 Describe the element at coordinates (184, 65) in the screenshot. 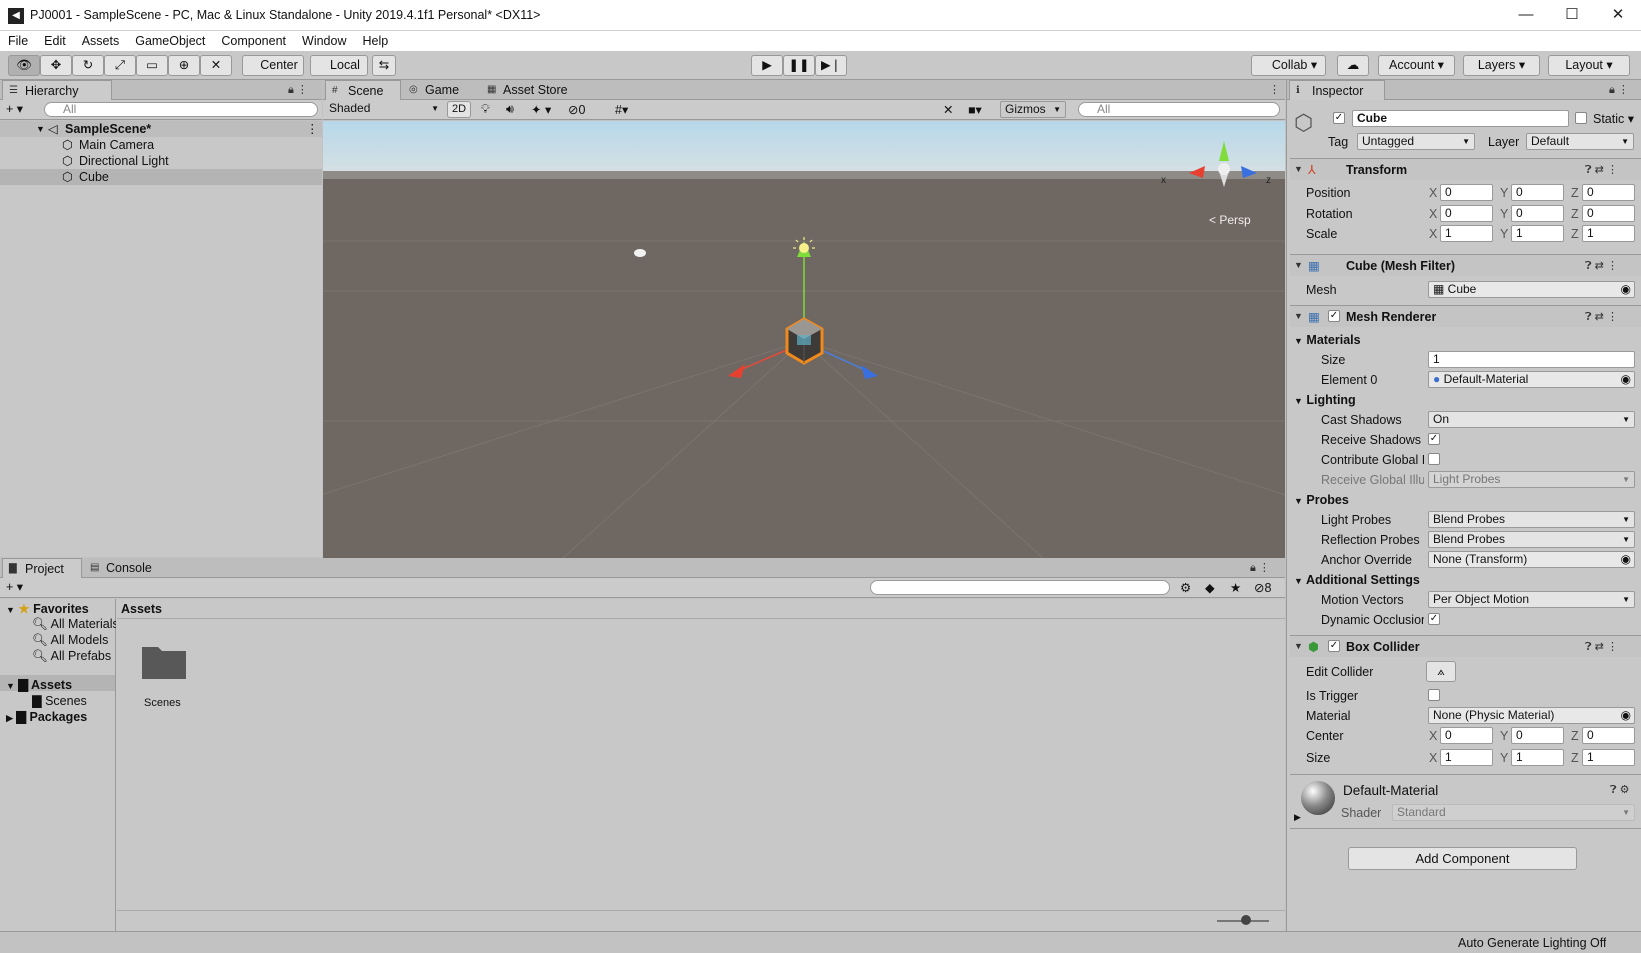

I see `transform-tool-icon: ⊕` at that location.